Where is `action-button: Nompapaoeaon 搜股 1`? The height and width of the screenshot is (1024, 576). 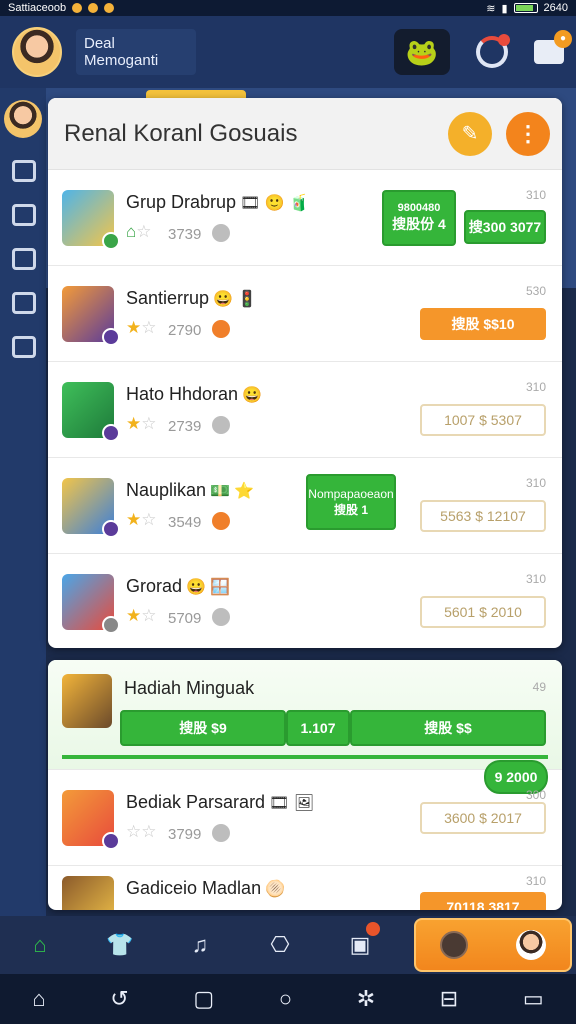 action-button: Nompapaoeaon 搜股 1 is located at coordinates (351, 502).